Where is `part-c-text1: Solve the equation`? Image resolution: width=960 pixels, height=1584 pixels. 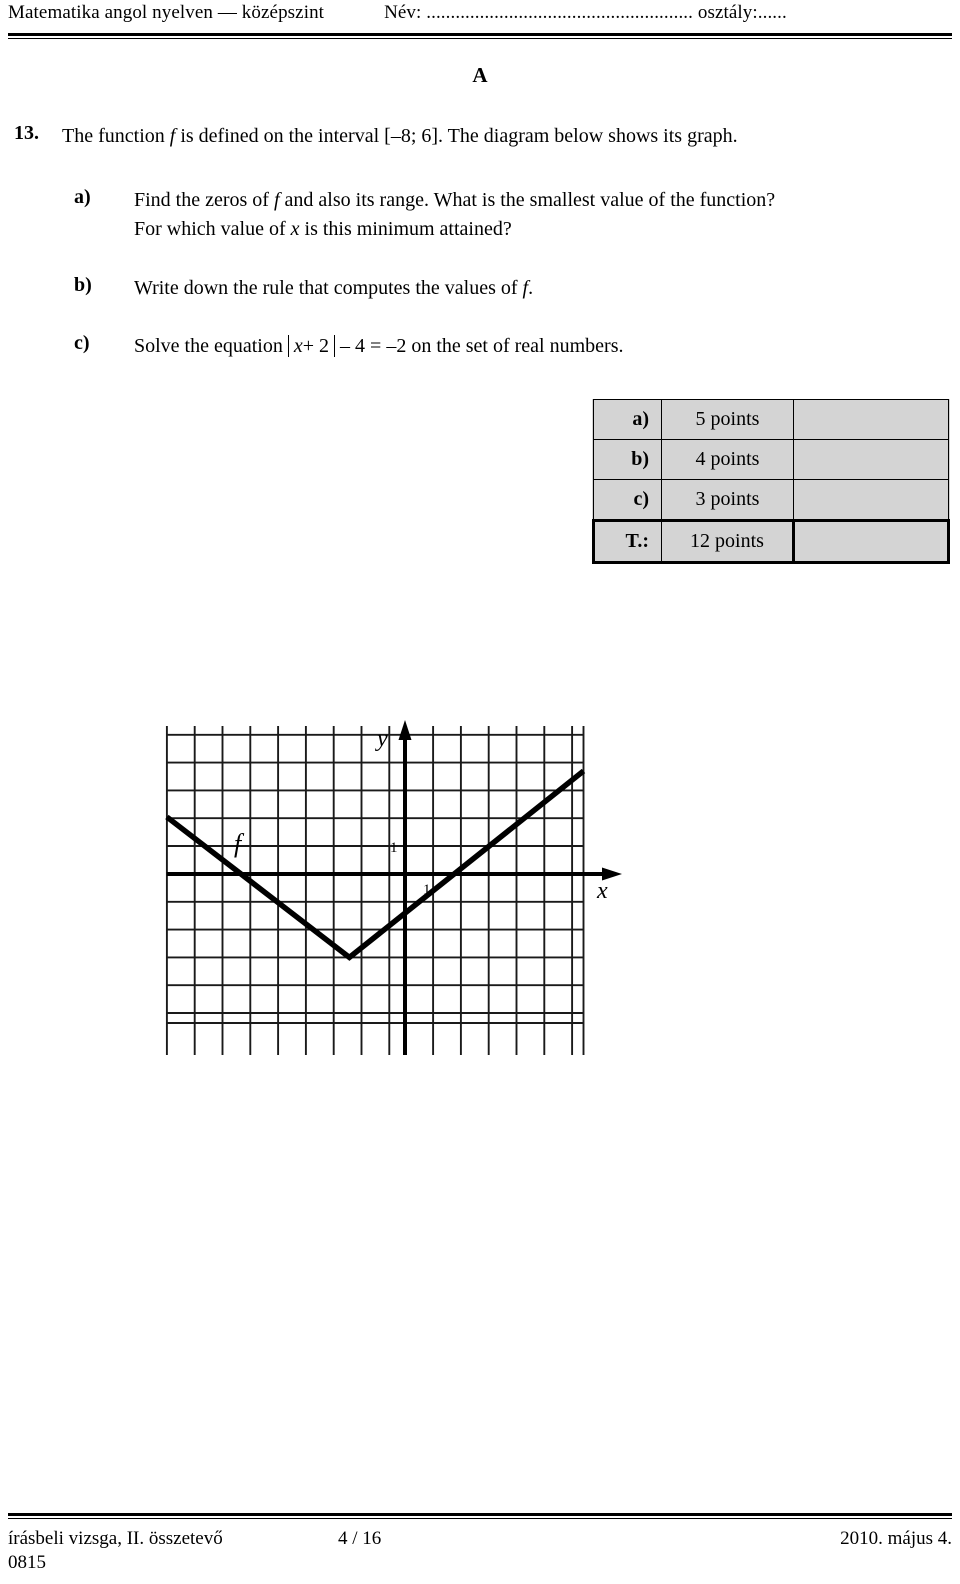 part-c-text1: Solve the equation is located at coordinates (208, 346).